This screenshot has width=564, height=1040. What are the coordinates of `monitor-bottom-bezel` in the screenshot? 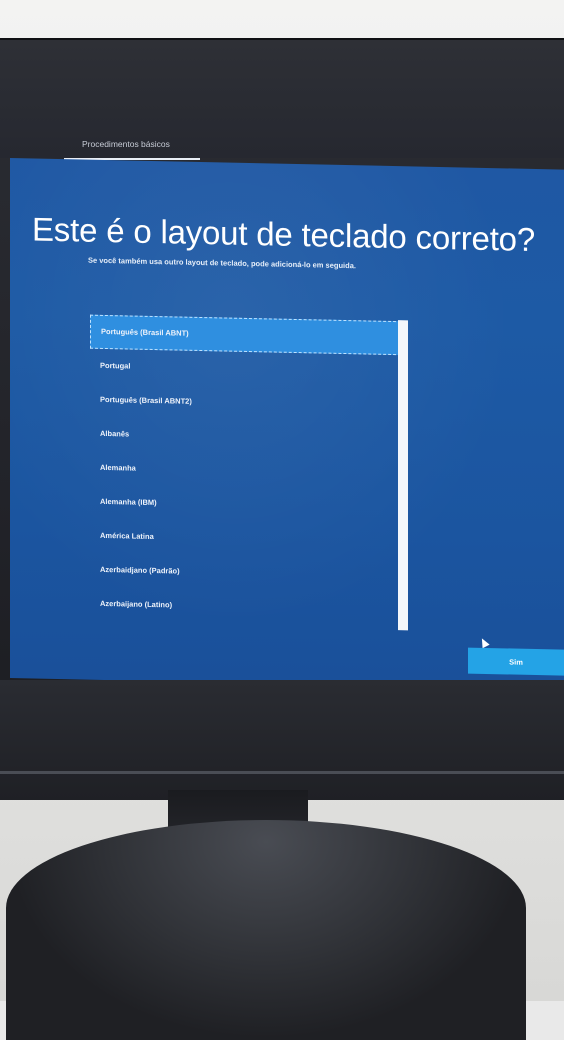 It's located at (282, 740).